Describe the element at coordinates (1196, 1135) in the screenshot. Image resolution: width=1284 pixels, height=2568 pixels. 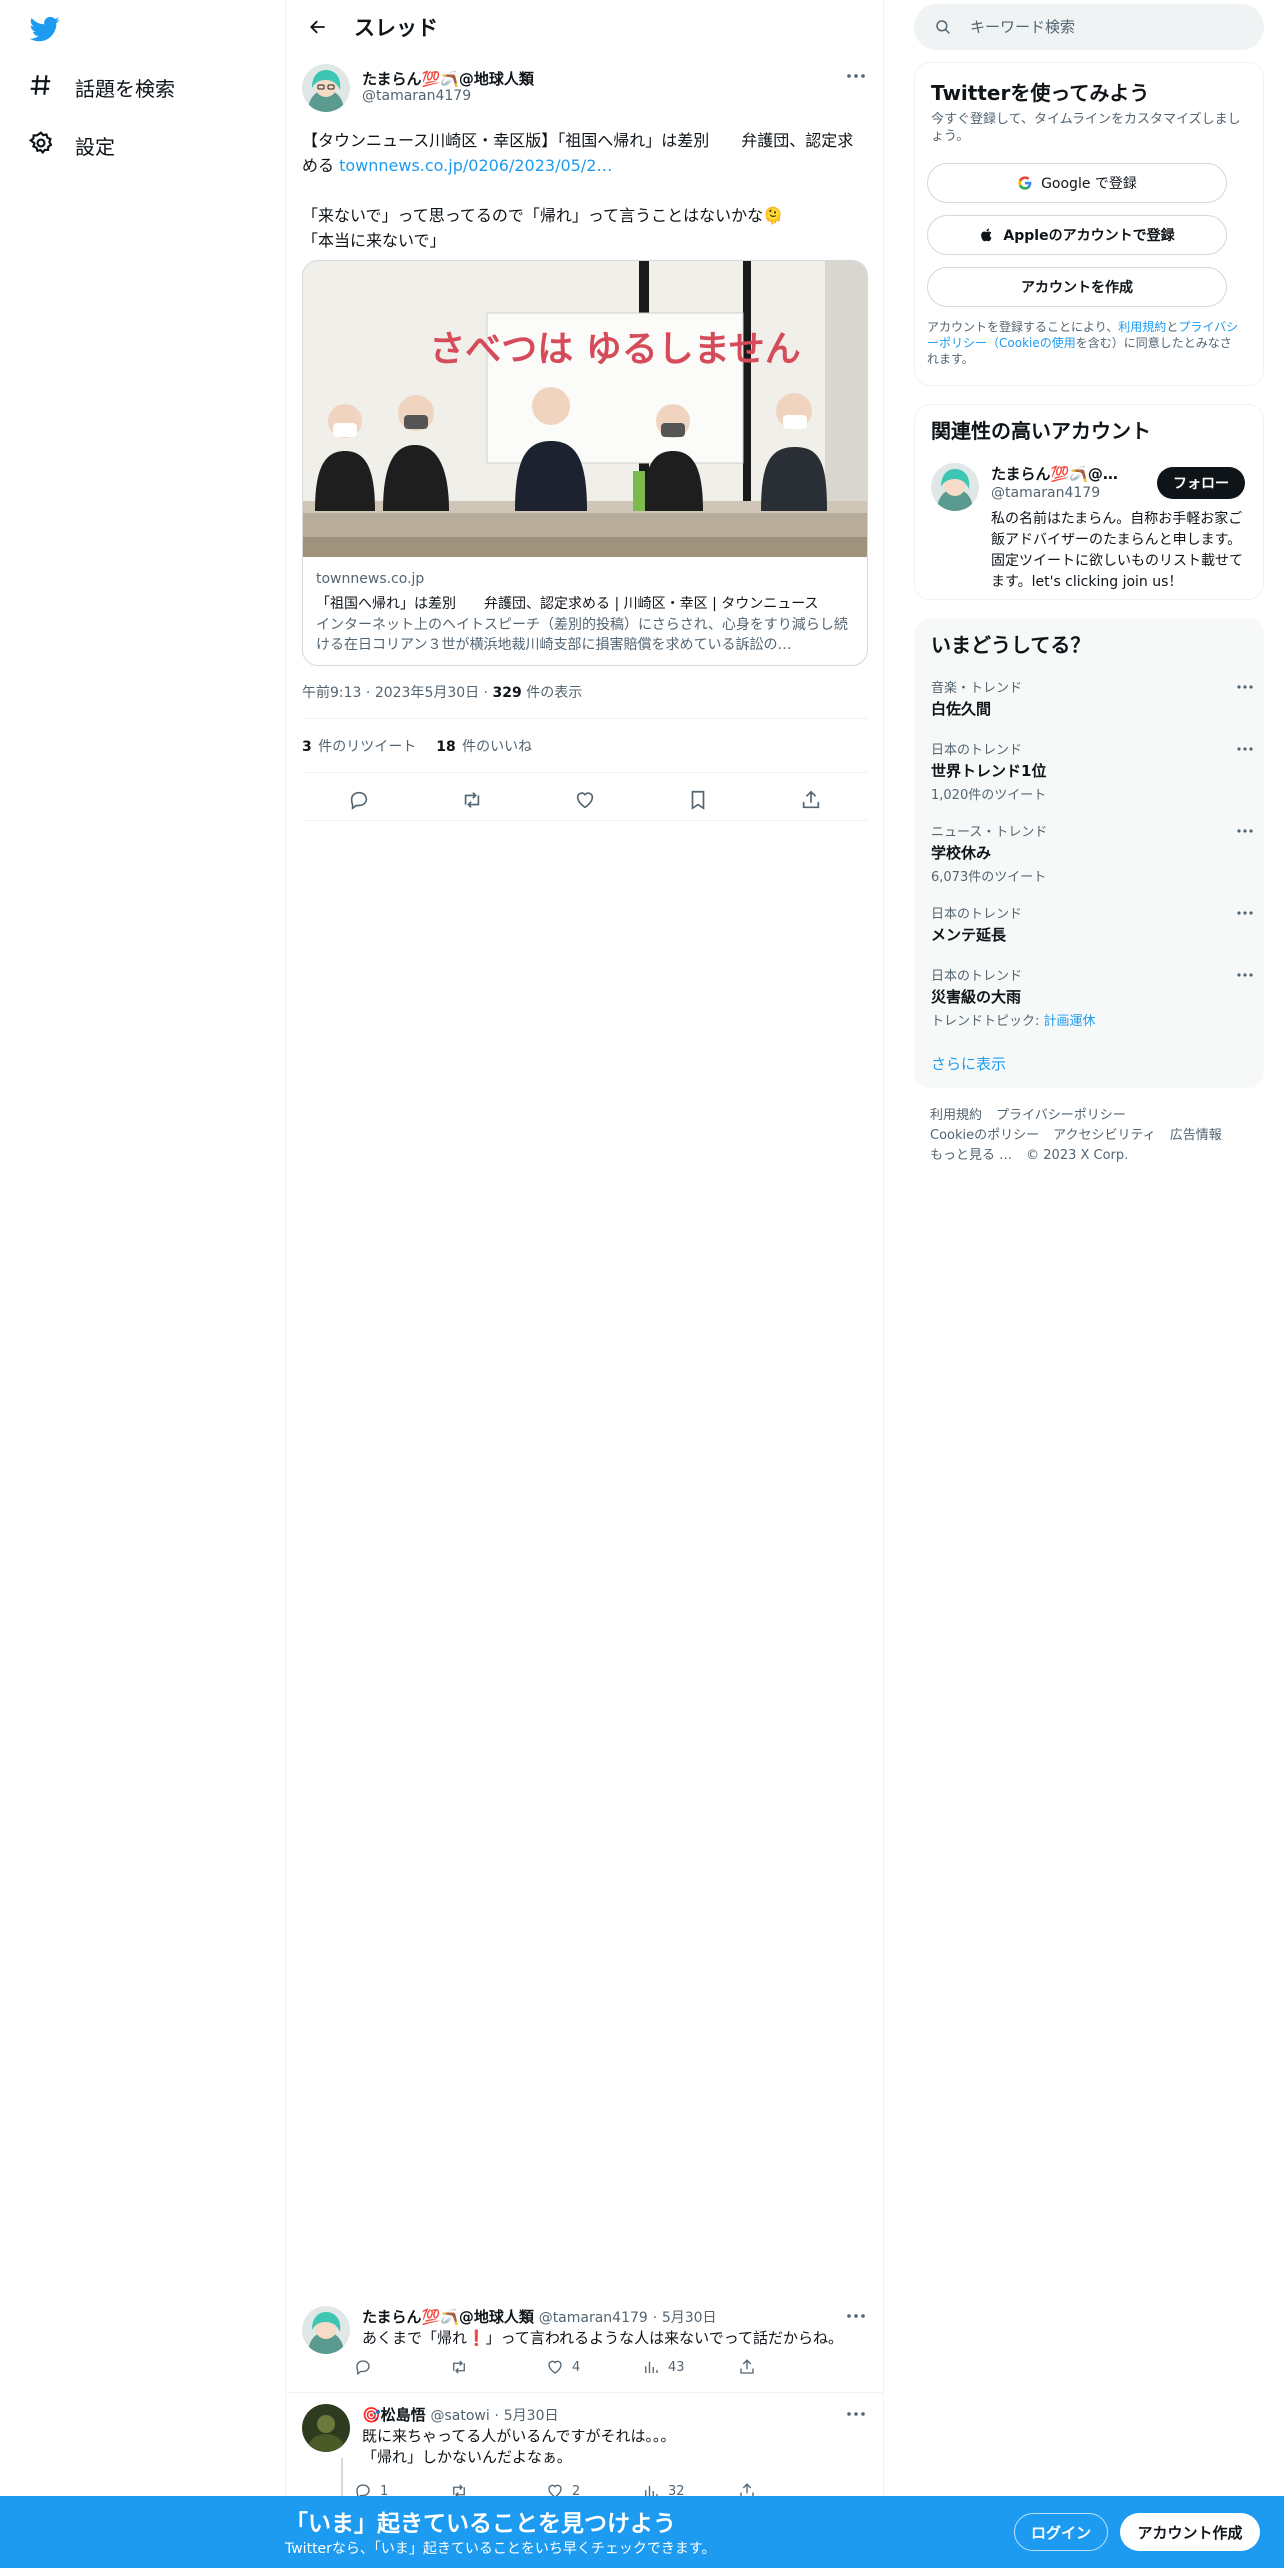
I see `footer-ads-link: 広告情報` at that location.